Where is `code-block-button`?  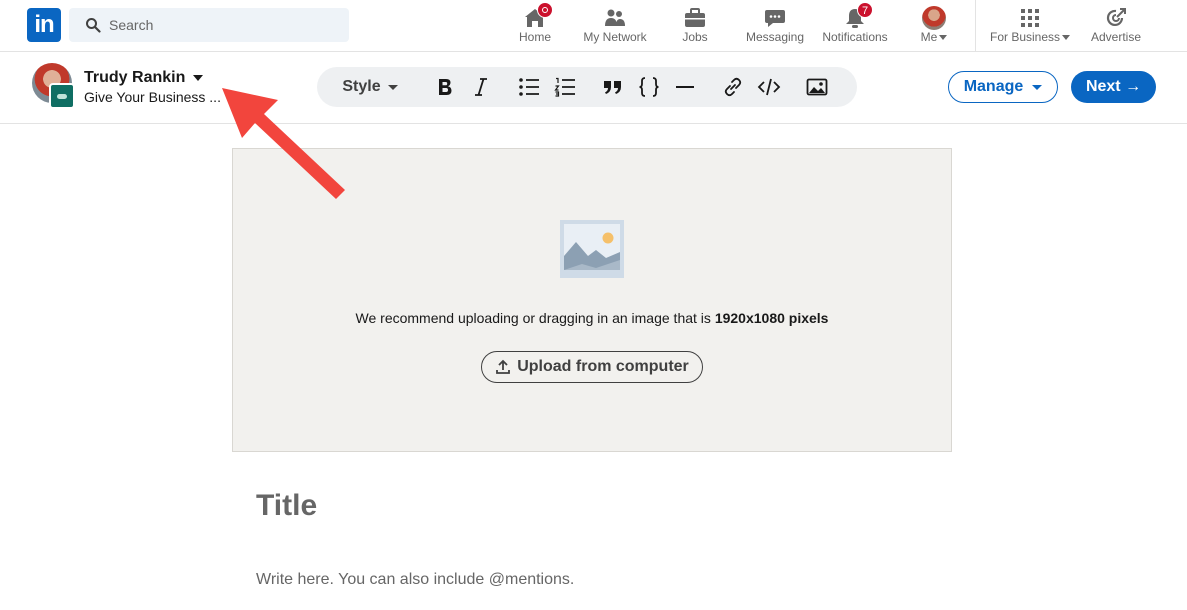
code-block-button is located at coordinates (649, 87).